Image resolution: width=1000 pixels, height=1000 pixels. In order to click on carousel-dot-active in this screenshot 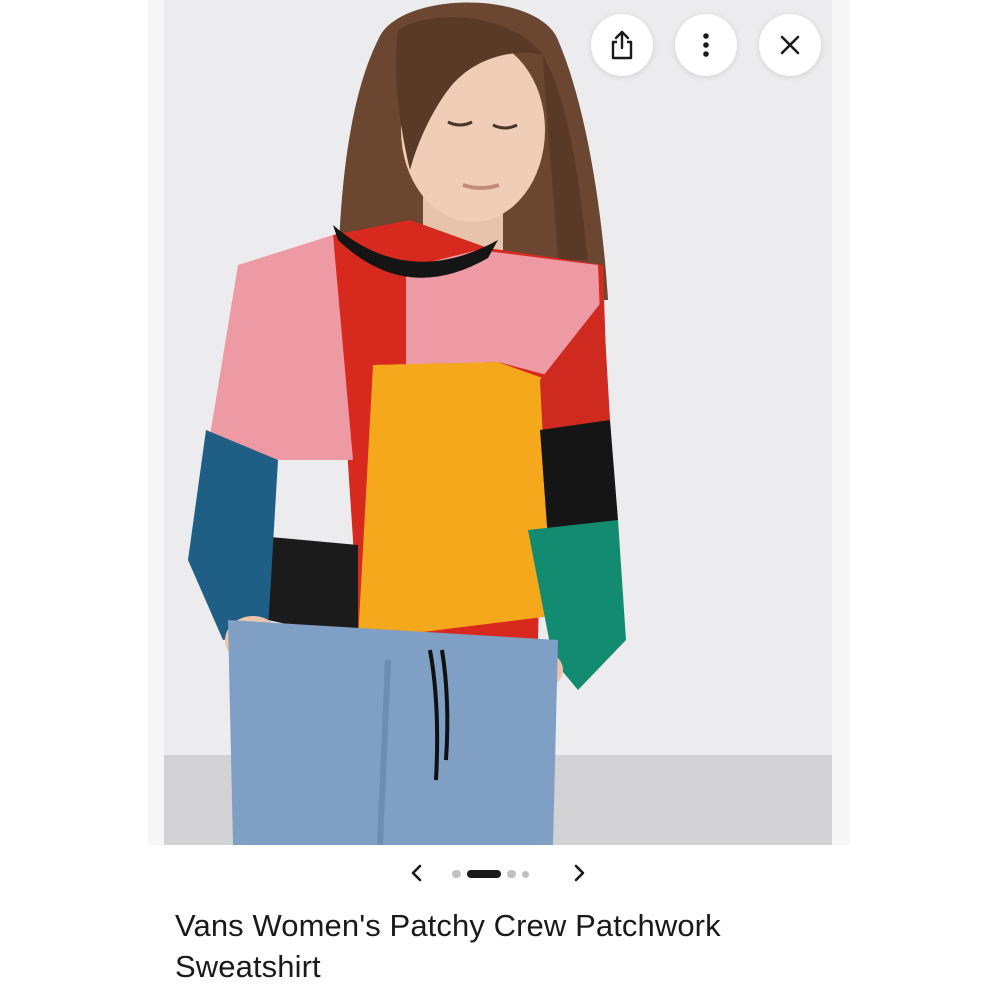, I will do `click(484, 874)`.